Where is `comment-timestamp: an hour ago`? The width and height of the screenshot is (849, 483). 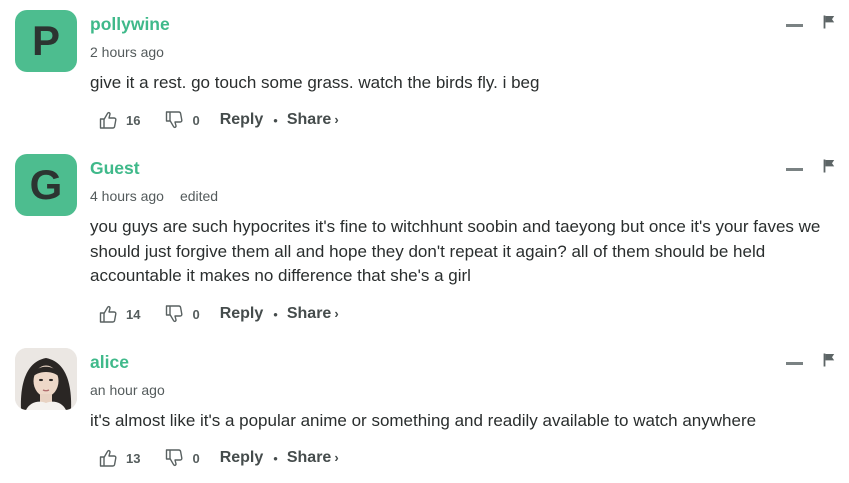 comment-timestamp: an hour ago is located at coordinates (127, 390).